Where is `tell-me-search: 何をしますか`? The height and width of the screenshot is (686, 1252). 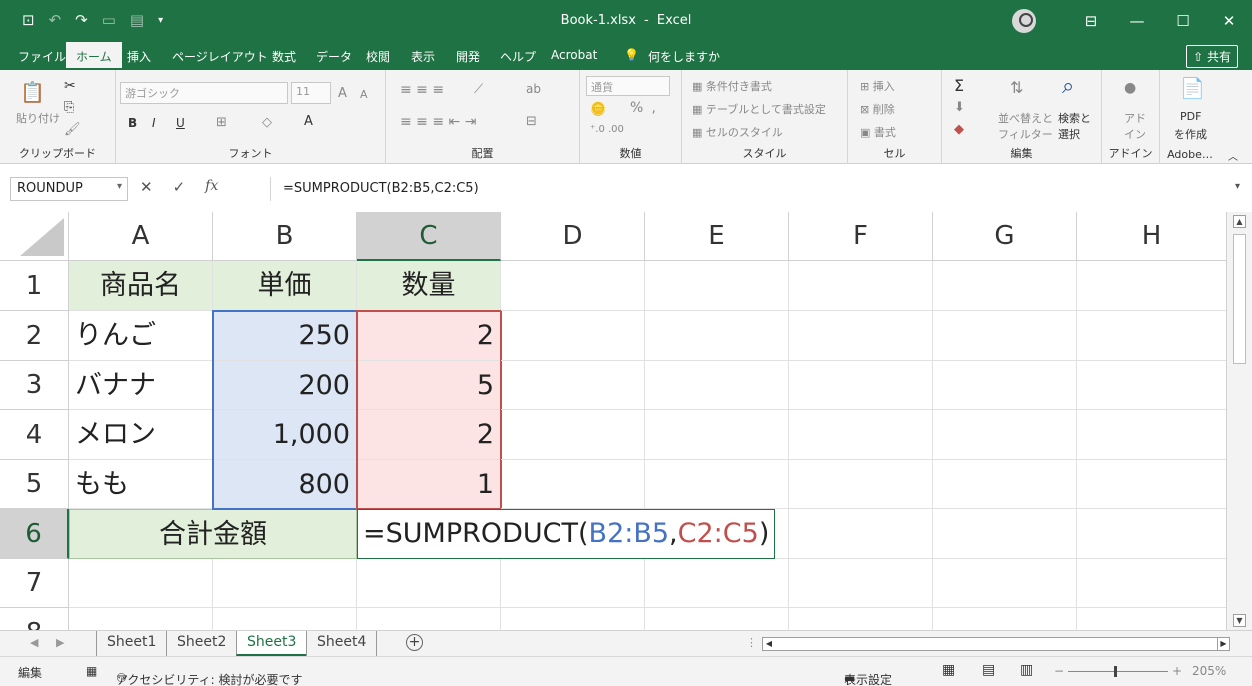 tell-me-search: 何をしますか is located at coordinates (684, 56).